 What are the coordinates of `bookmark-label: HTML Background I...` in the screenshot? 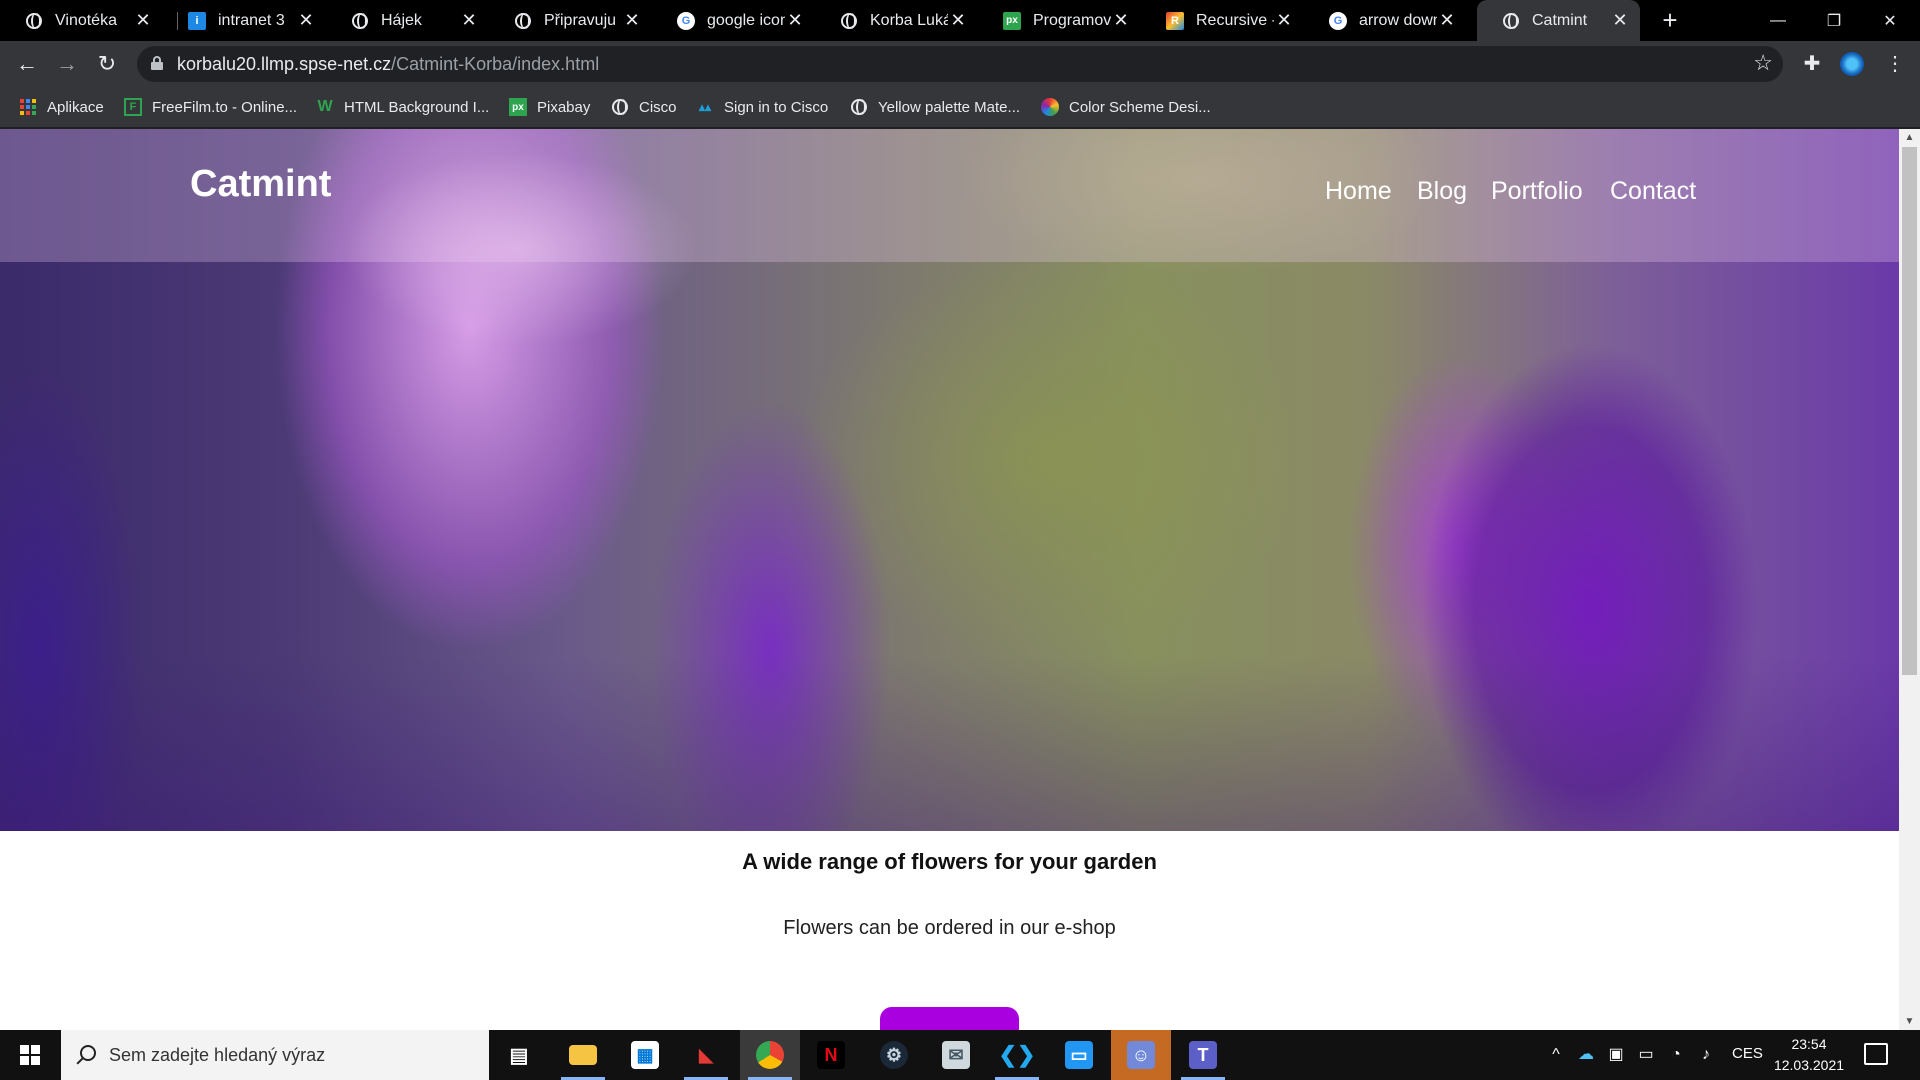 It's located at (417, 107).